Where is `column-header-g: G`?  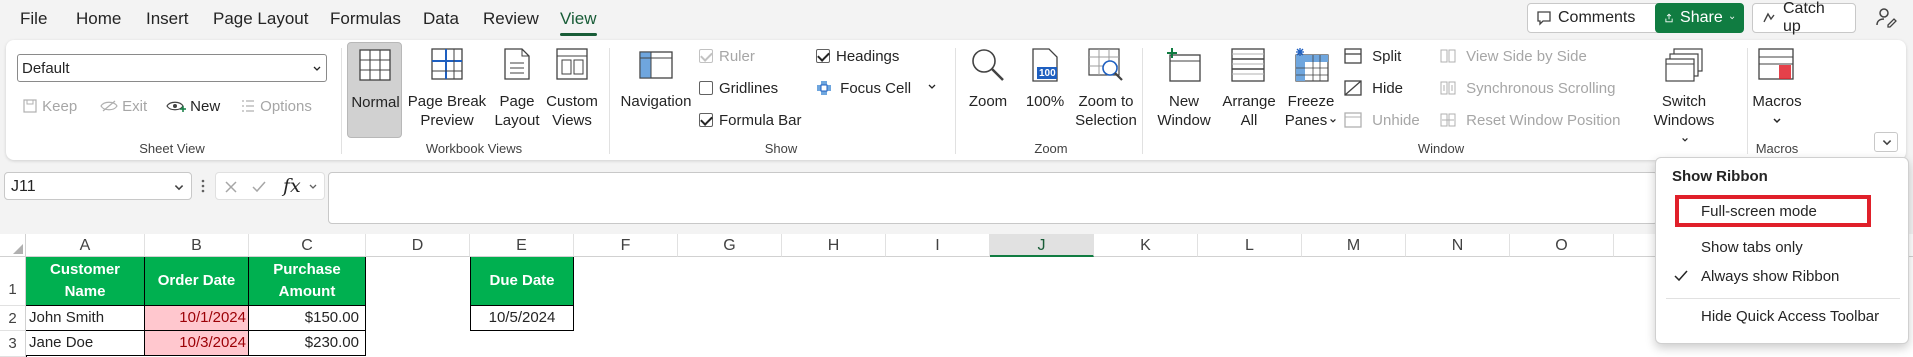 column-header-g: G is located at coordinates (730, 245).